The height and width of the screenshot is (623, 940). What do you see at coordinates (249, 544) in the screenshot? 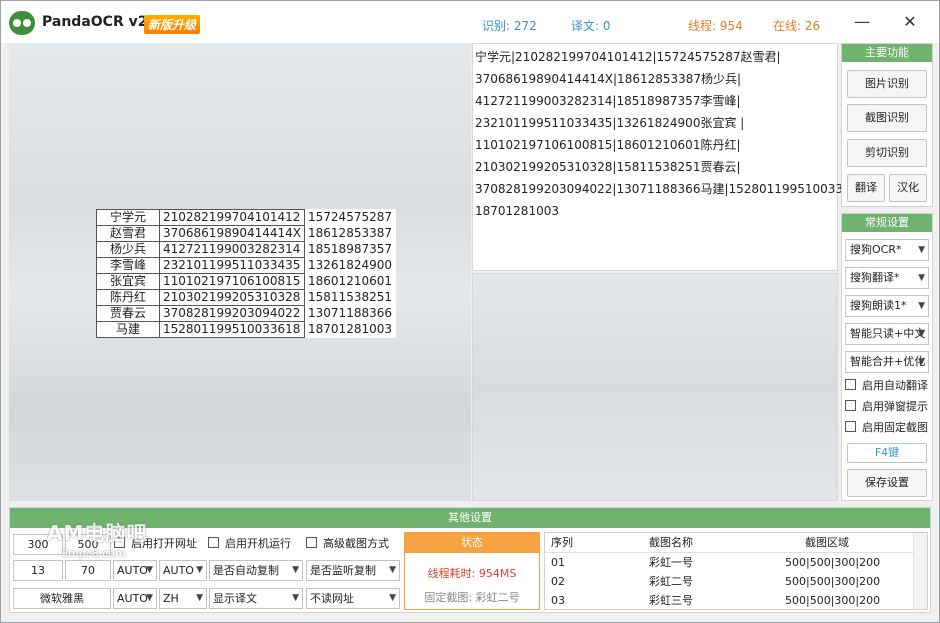
I see `startup-checkbox: 启用开机运行` at bounding box center [249, 544].